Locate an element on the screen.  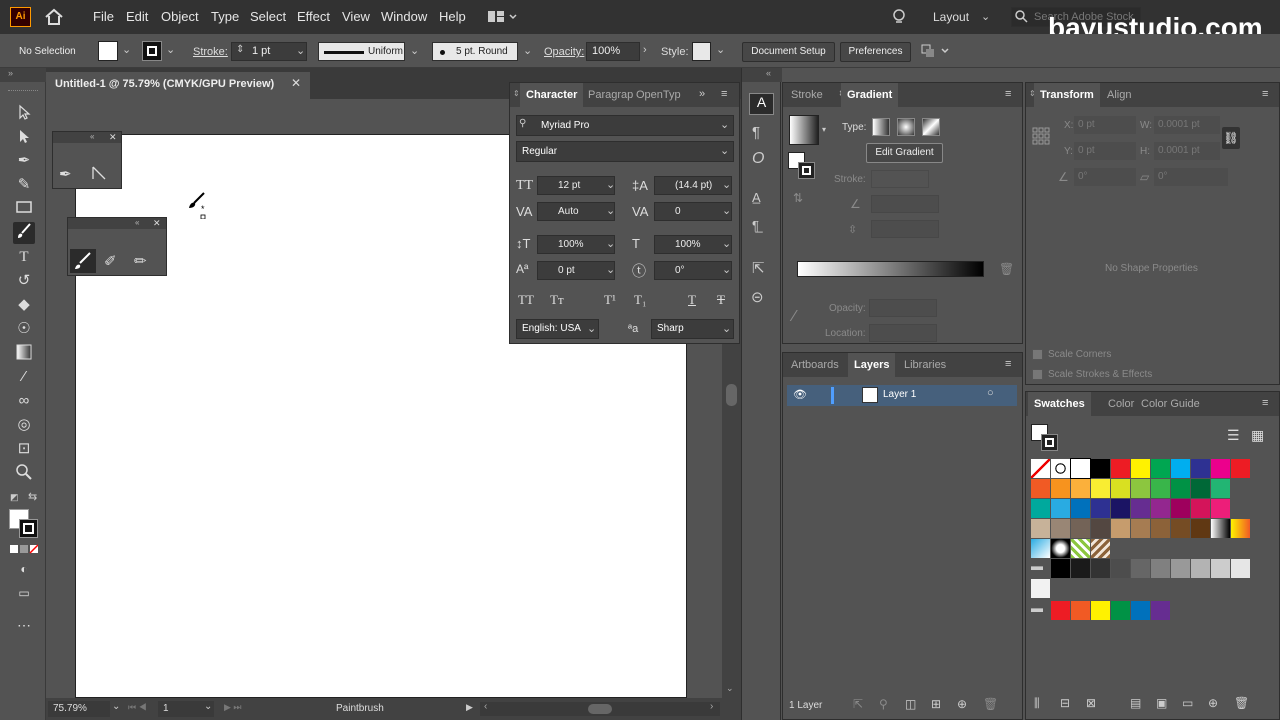
show-kinds-icon: ⊟ is located at coordinates (1065, 703).